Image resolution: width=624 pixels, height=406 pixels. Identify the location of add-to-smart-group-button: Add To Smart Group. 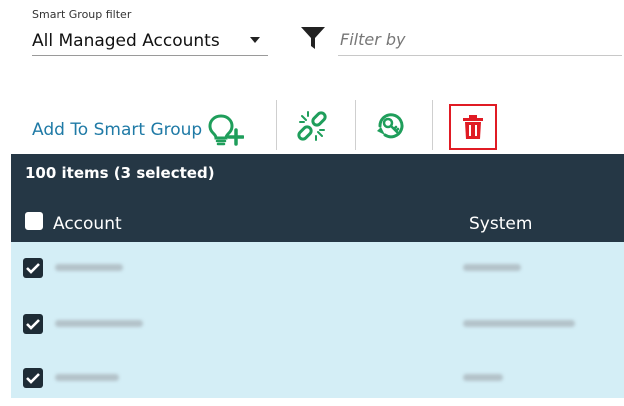
(138, 130).